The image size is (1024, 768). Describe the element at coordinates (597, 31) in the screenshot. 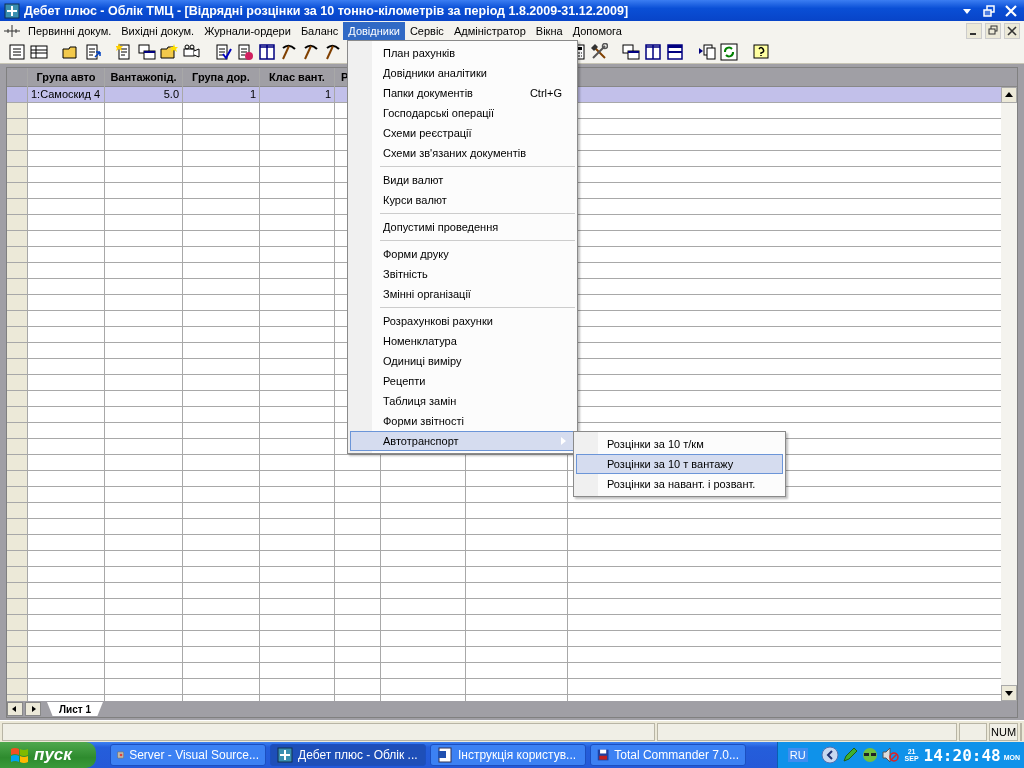

I see `menu-item: Допомога` at that location.